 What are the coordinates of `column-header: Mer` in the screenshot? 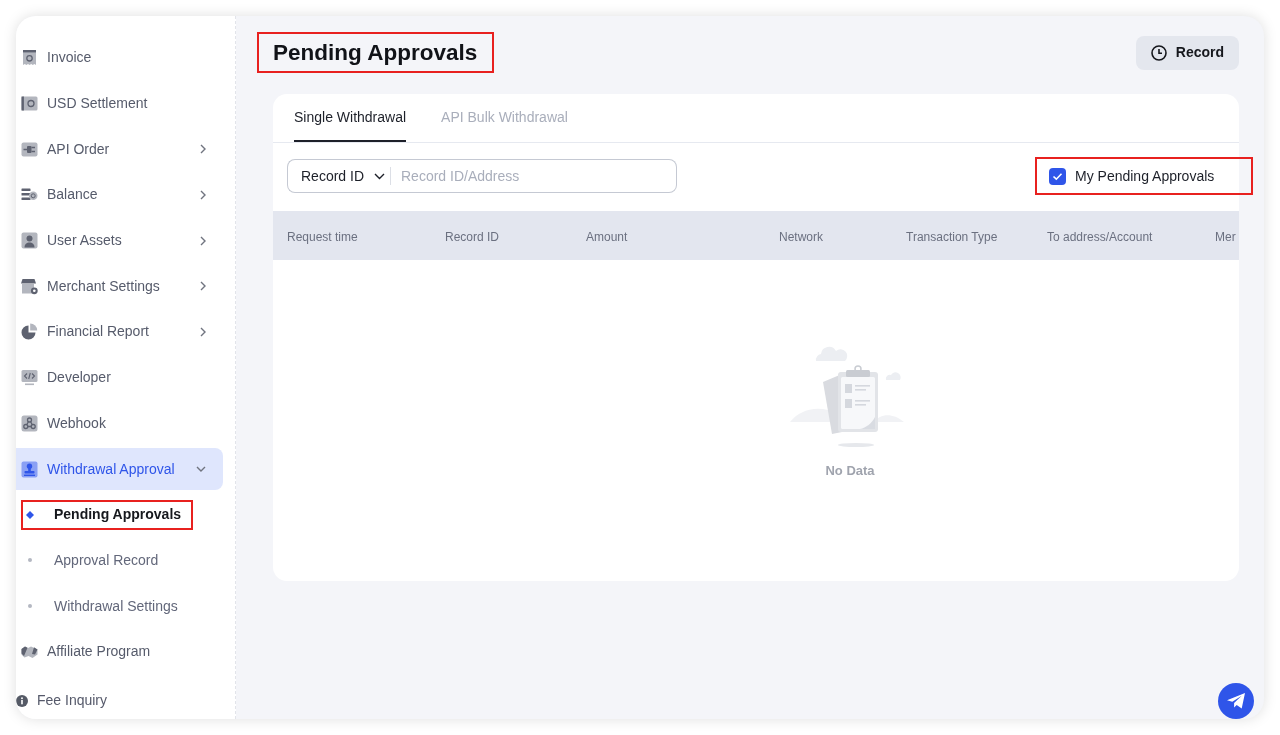 It's located at (1225, 236).